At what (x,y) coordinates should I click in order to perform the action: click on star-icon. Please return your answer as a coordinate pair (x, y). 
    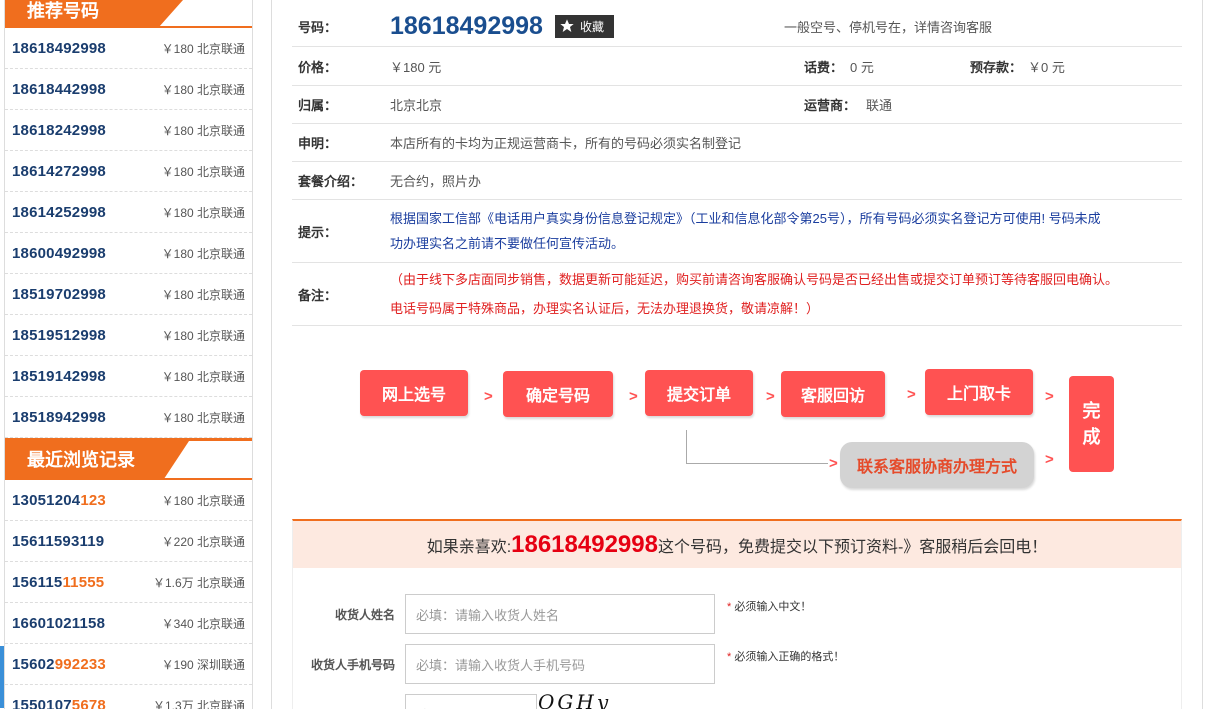
    Looking at the image, I should click on (567, 25).